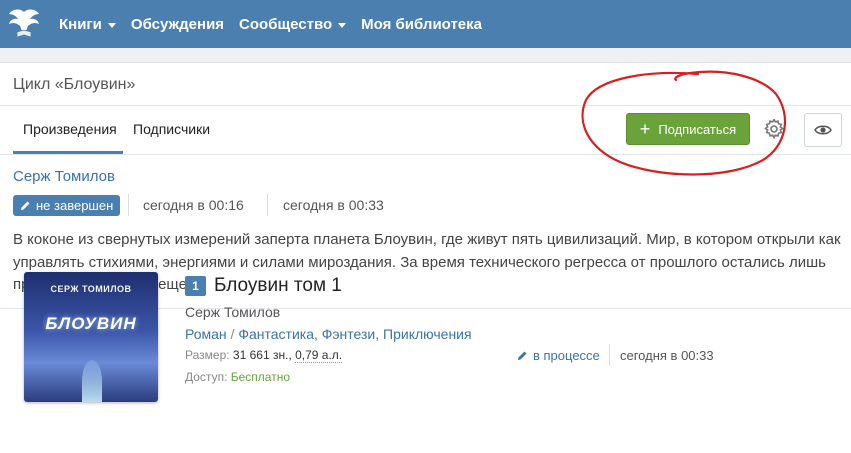  Describe the element at coordinates (171, 129) in the screenshot. I see `tab-subscribers: Подписчики` at that location.